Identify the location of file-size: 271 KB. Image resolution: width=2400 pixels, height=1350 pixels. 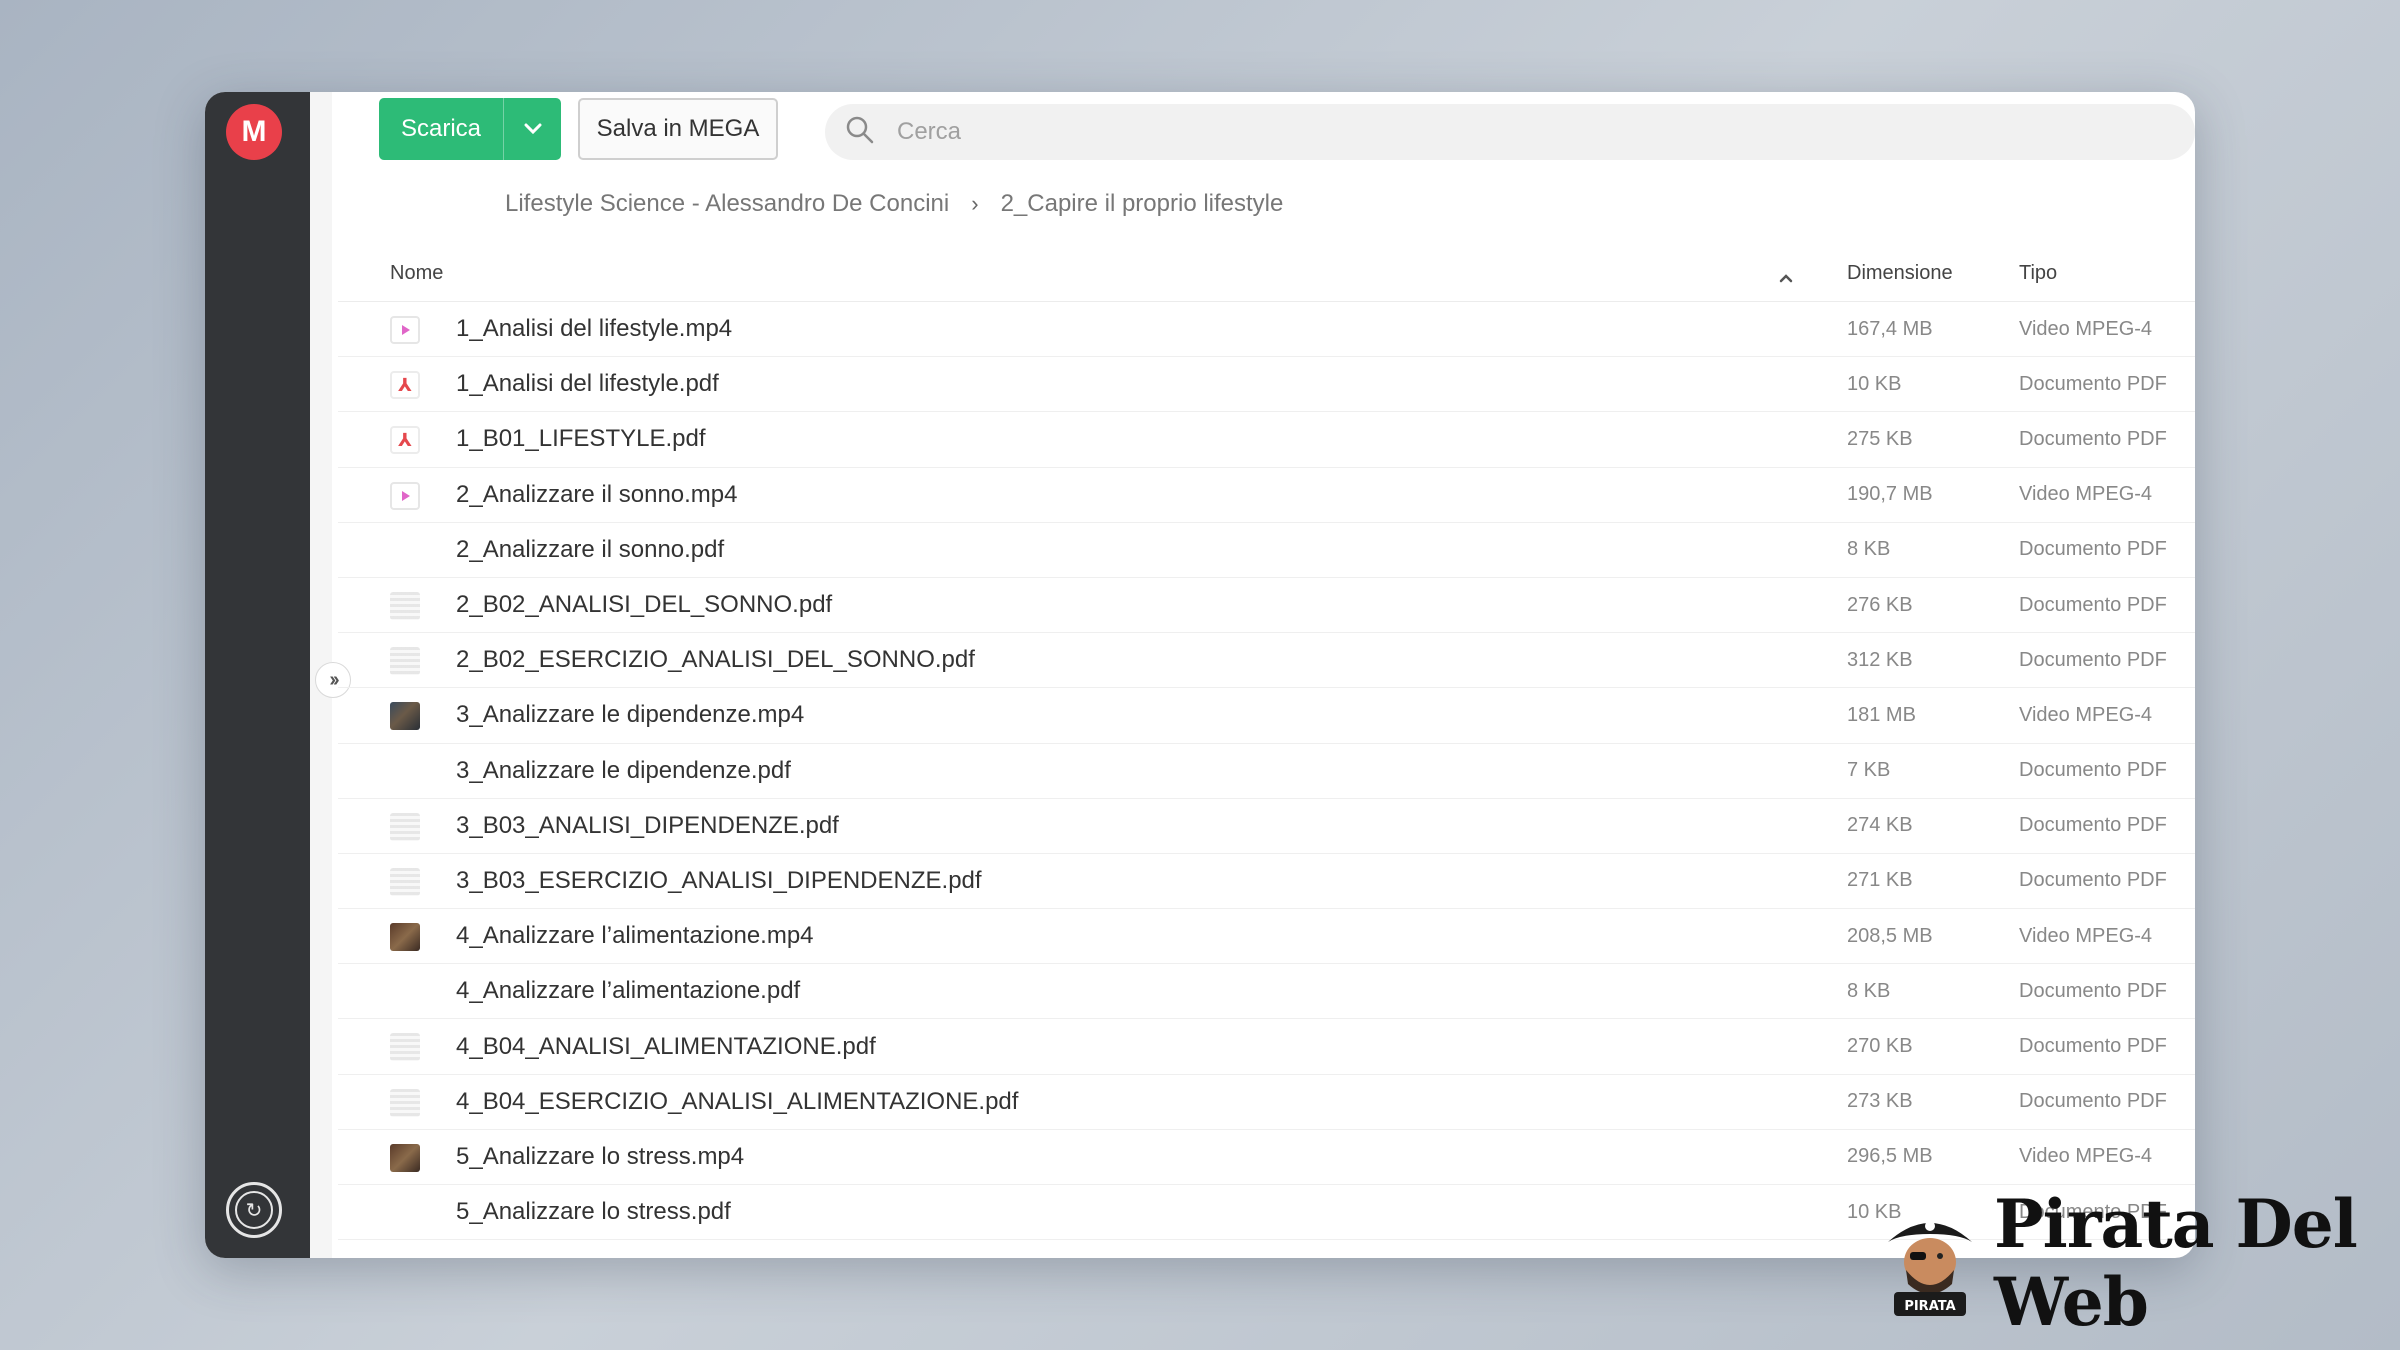
(1880, 880).